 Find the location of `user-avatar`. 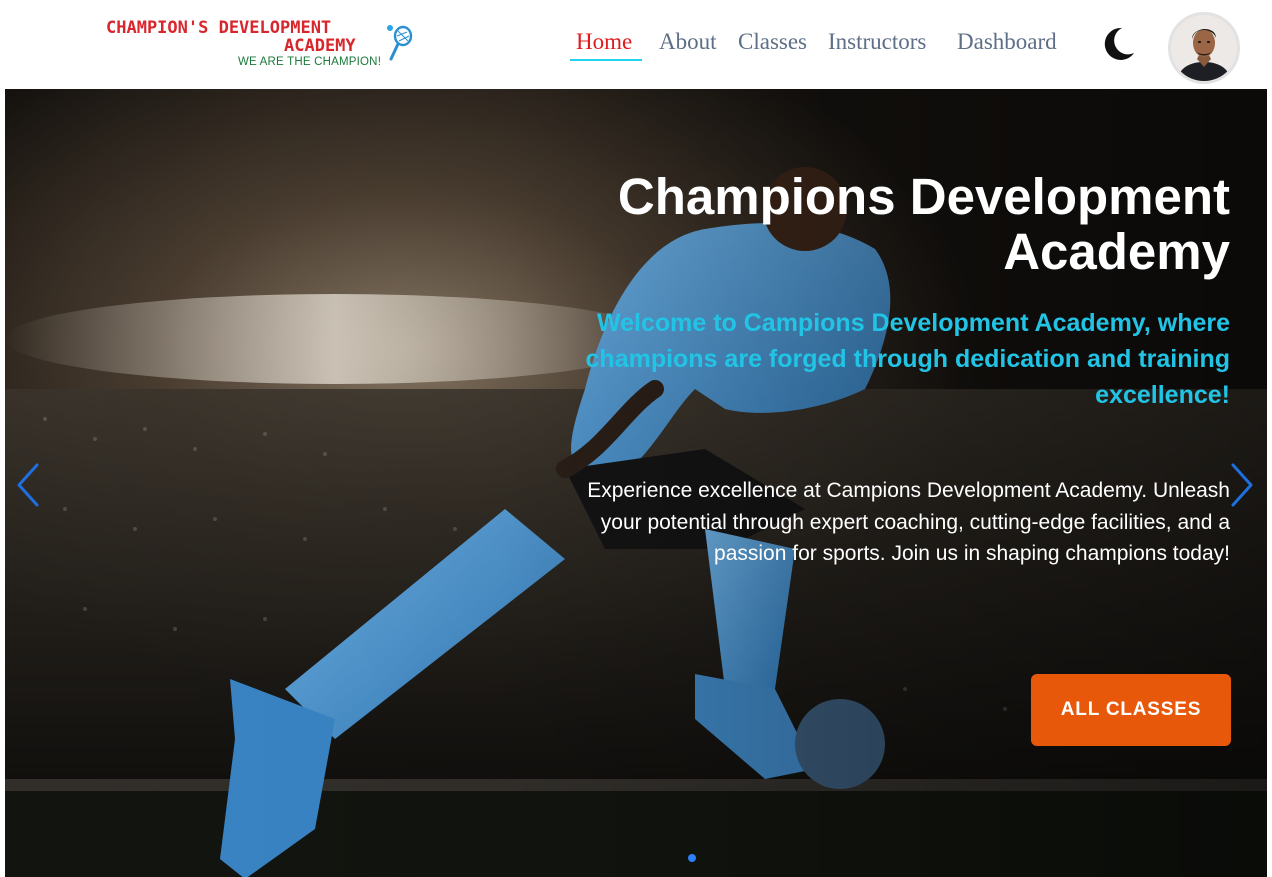

user-avatar is located at coordinates (1204, 48).